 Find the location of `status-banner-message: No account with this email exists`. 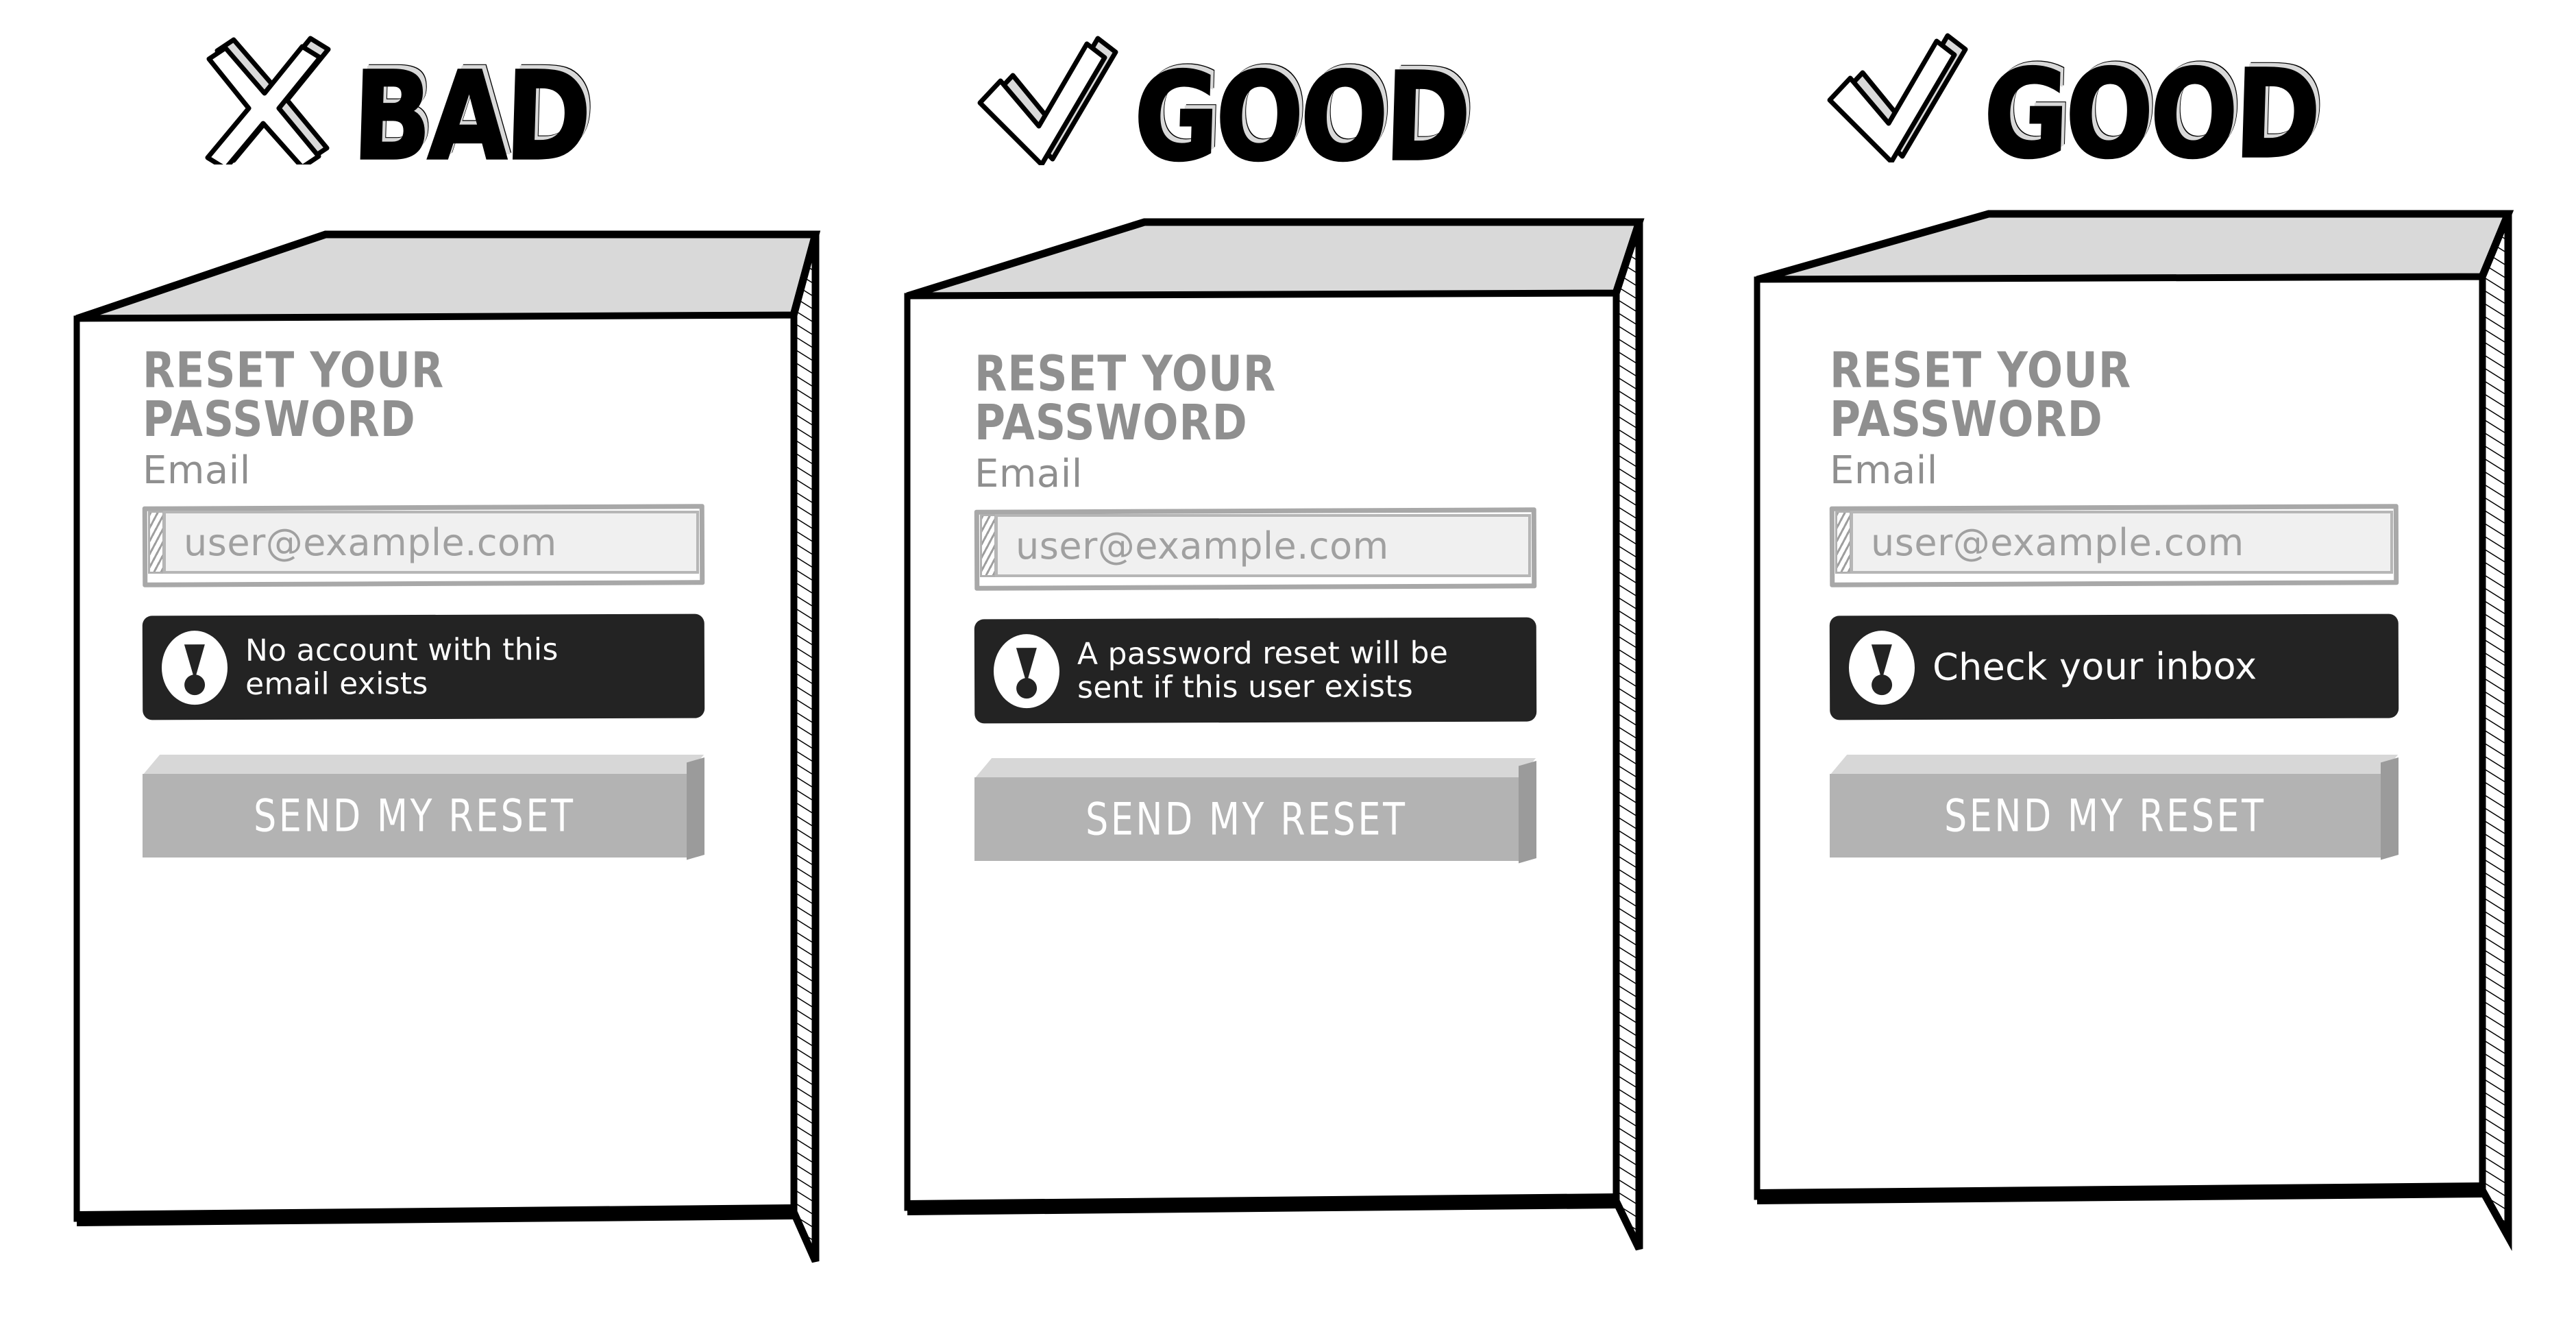

status-banner-message: No account with this email exists is located at coordinates (402, 667).